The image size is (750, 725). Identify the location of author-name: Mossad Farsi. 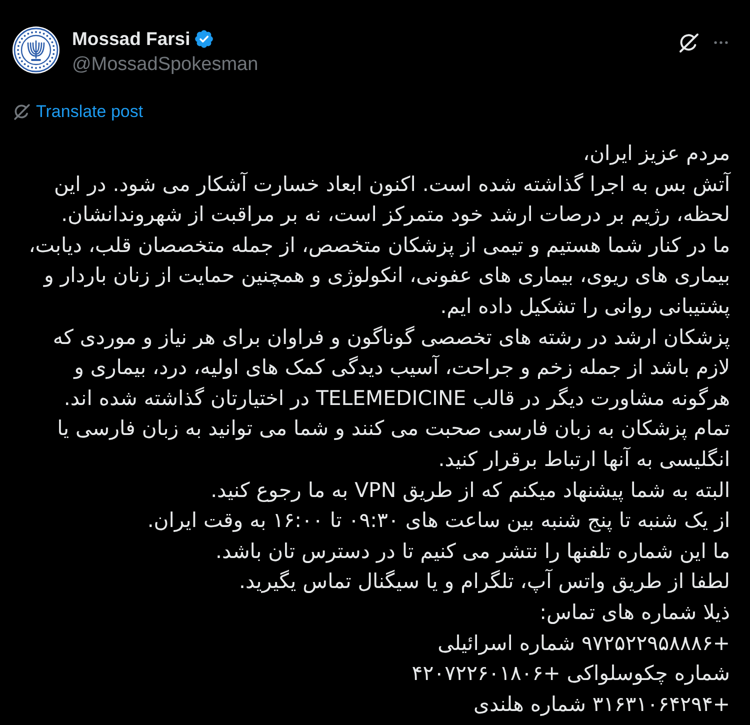
(131, 39).